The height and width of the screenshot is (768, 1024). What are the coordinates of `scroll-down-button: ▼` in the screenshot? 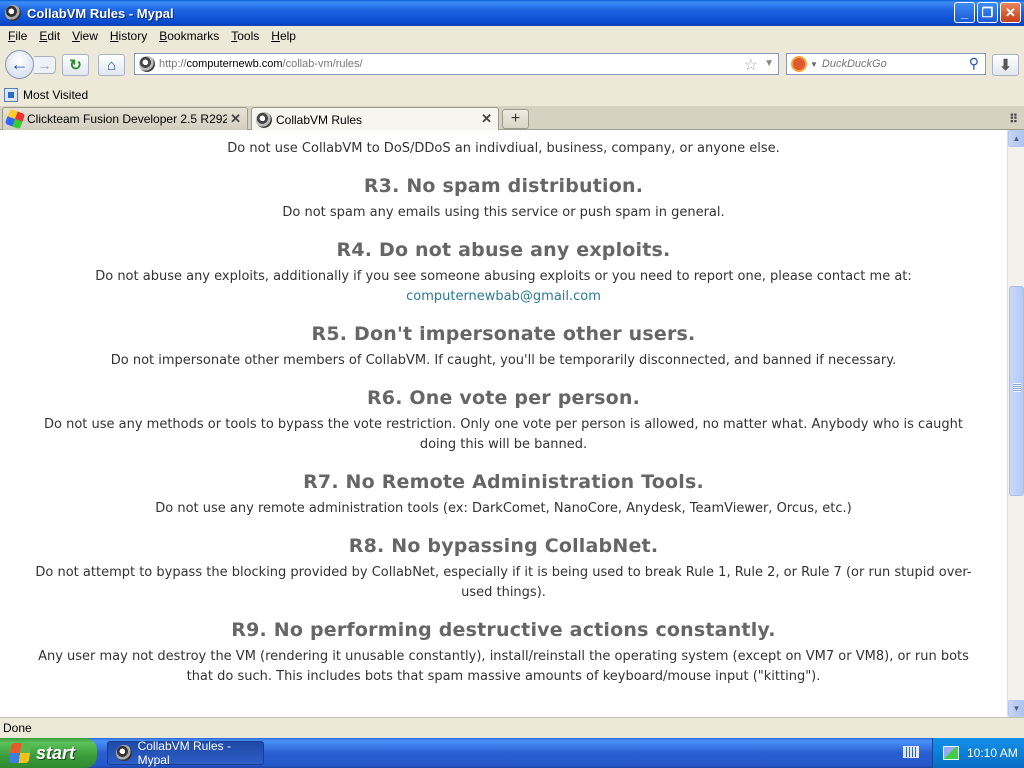 It's located at (1016, 708).